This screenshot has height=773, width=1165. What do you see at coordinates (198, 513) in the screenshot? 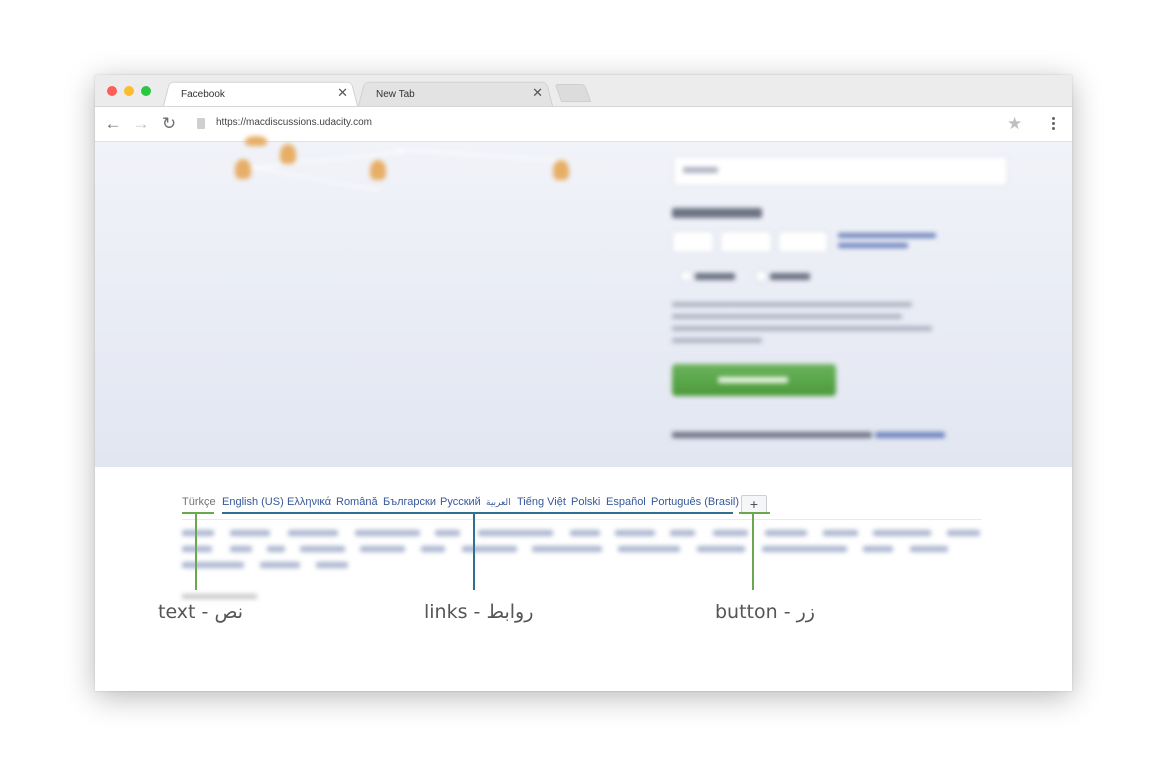
I see `text-marker-bracket` at bounding box center [198, 513].